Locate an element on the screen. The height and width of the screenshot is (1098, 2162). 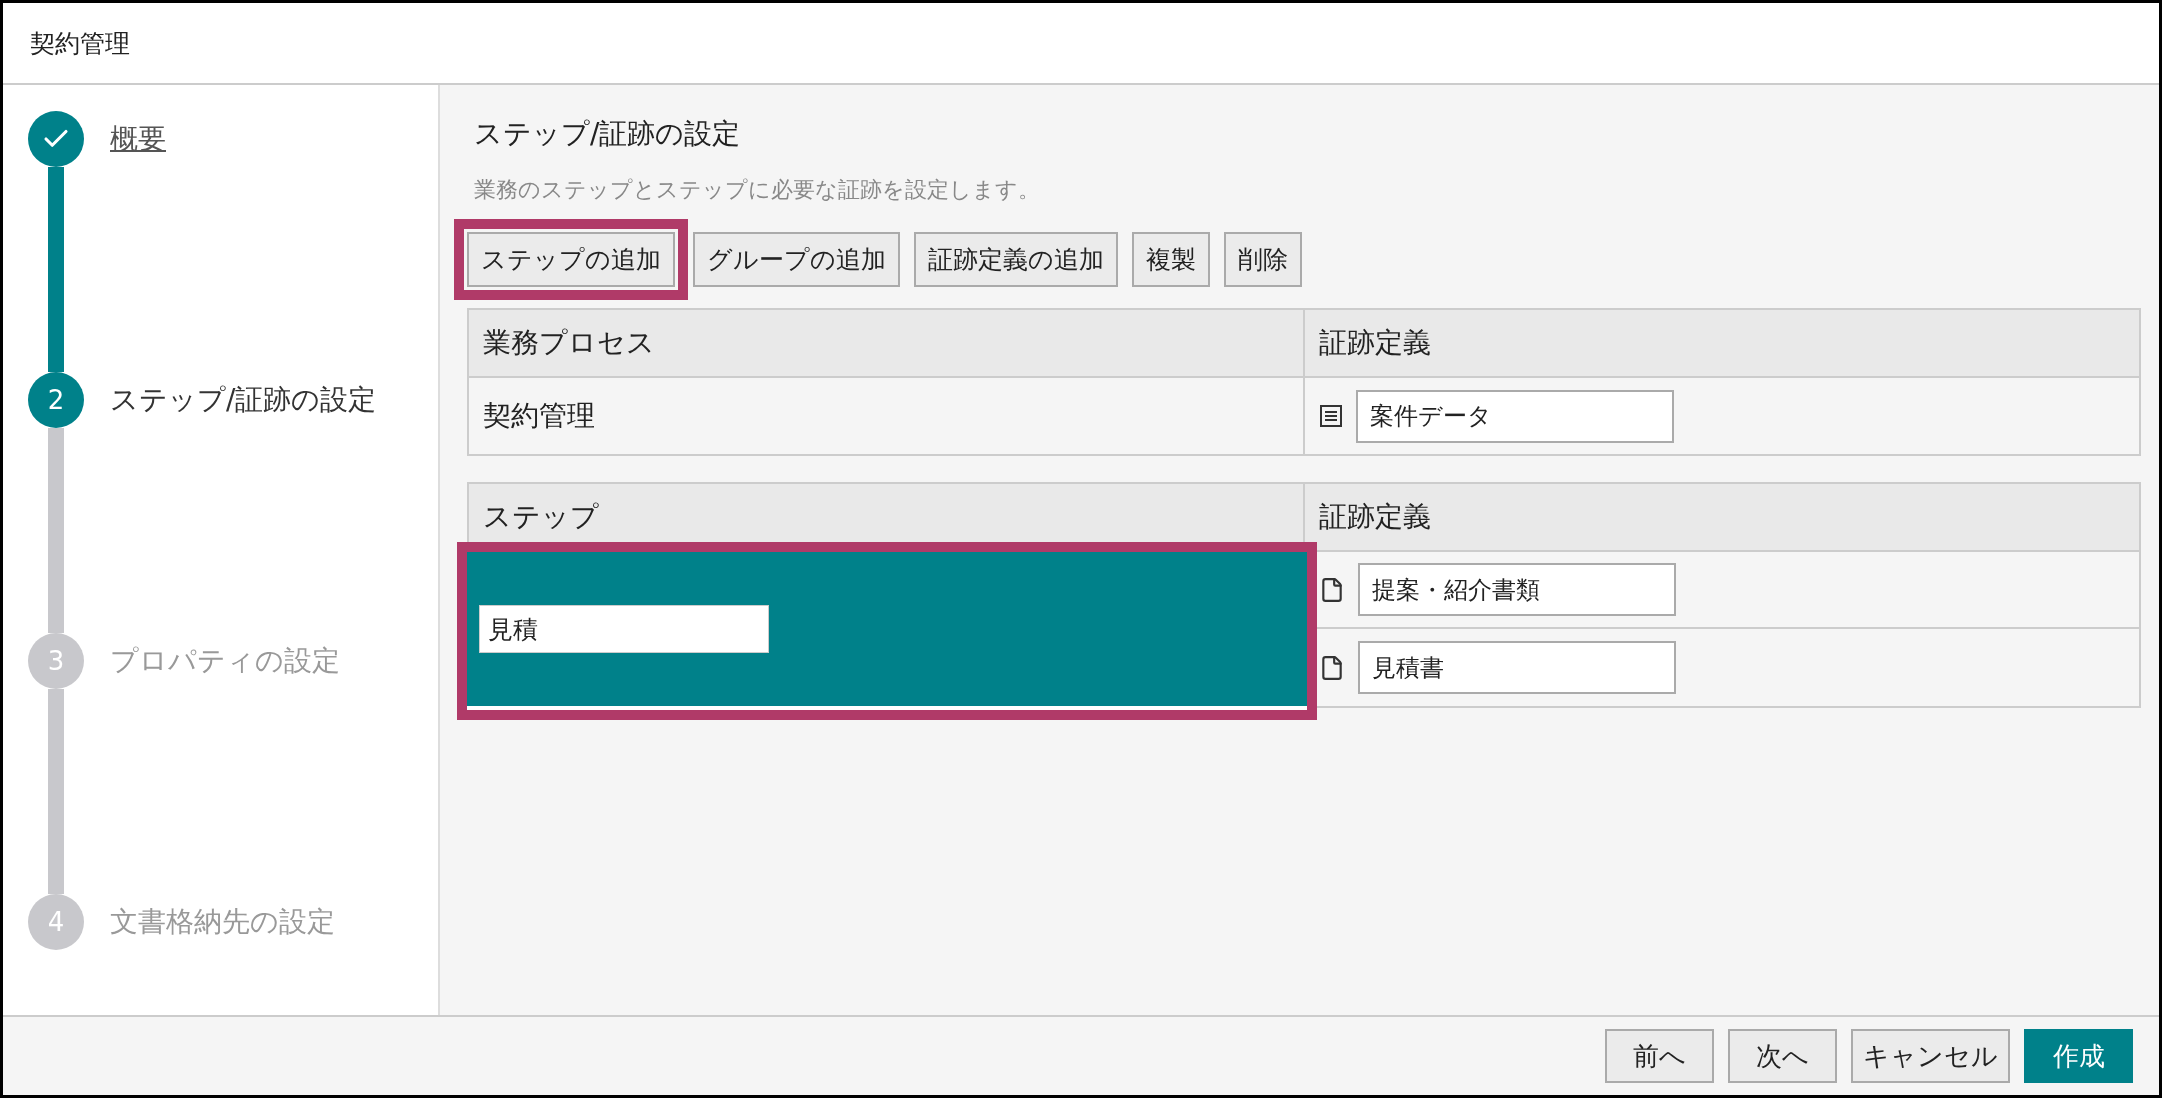
list-icon is located at coordinates (1331, 416).